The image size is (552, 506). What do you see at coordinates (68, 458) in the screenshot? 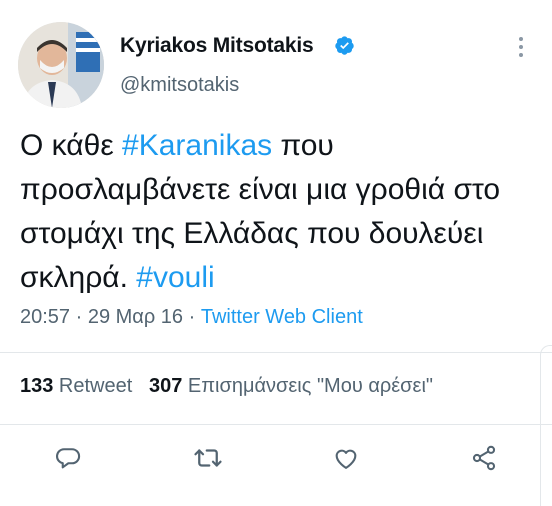
I see `reply-icon` at bounding box center [68, 458].